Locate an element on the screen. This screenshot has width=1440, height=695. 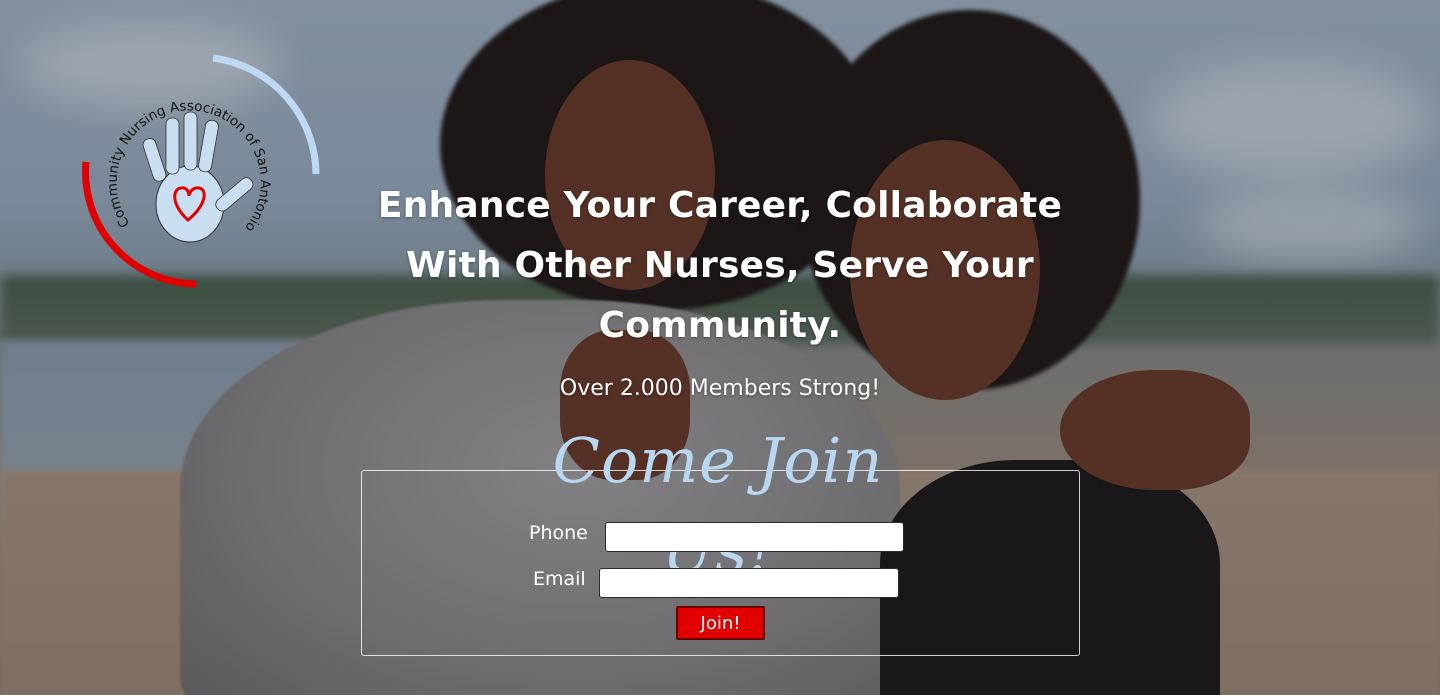
members-count-subline: Over 2.000 Members Strong! is located at coordinates (720, 388).